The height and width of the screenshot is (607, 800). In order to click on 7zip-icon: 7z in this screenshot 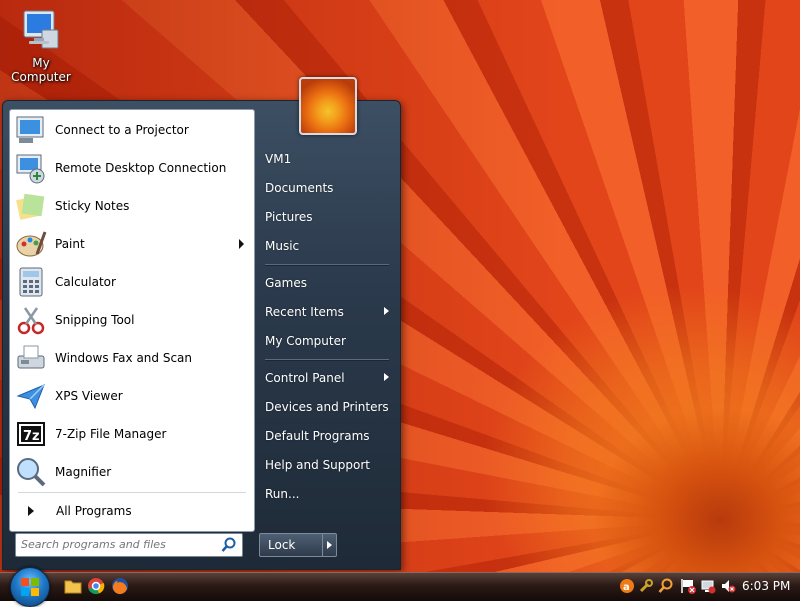, I will do `click(31, 434)`.